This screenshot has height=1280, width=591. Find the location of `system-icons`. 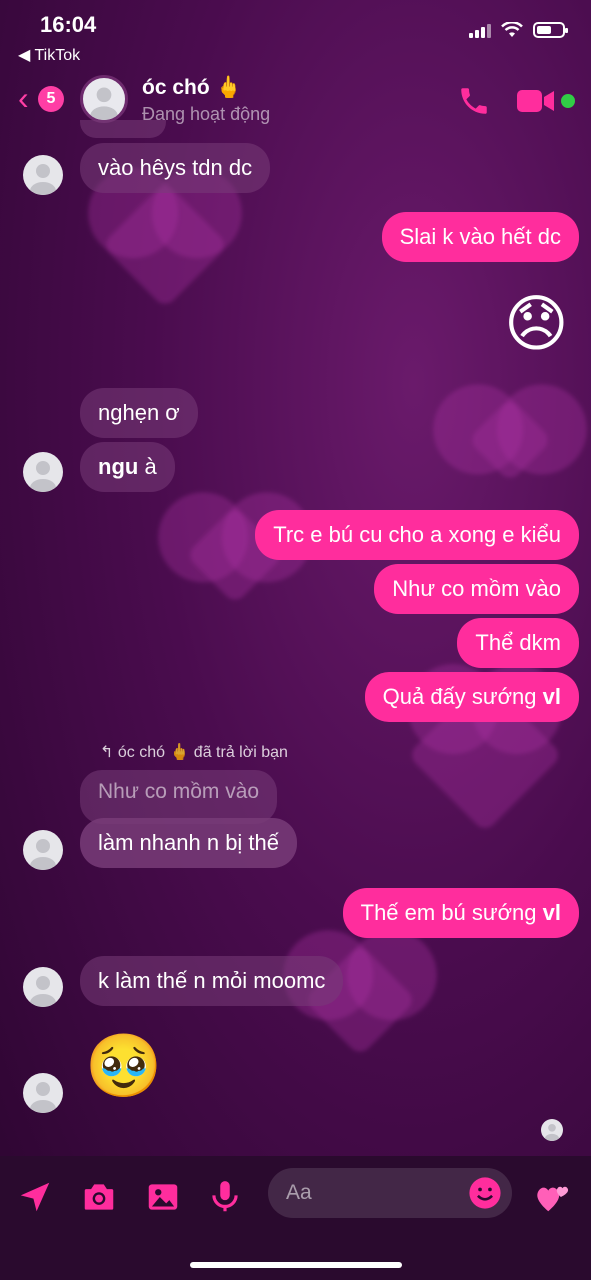

system-icons is located at coordinates (518, 30).